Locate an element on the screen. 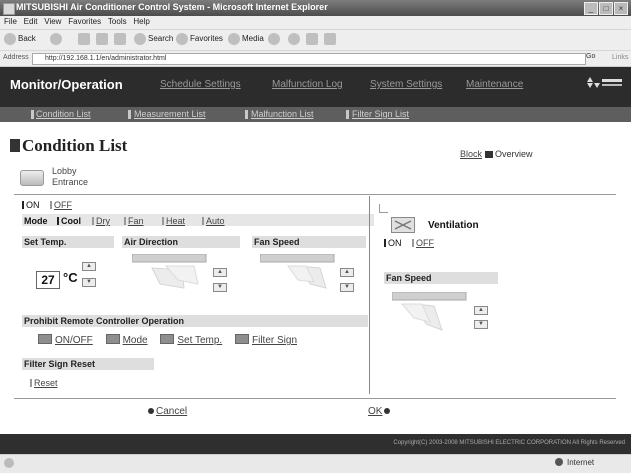  nav-schedule-settings: Schedule Settings is located at coordinates (200, 84).